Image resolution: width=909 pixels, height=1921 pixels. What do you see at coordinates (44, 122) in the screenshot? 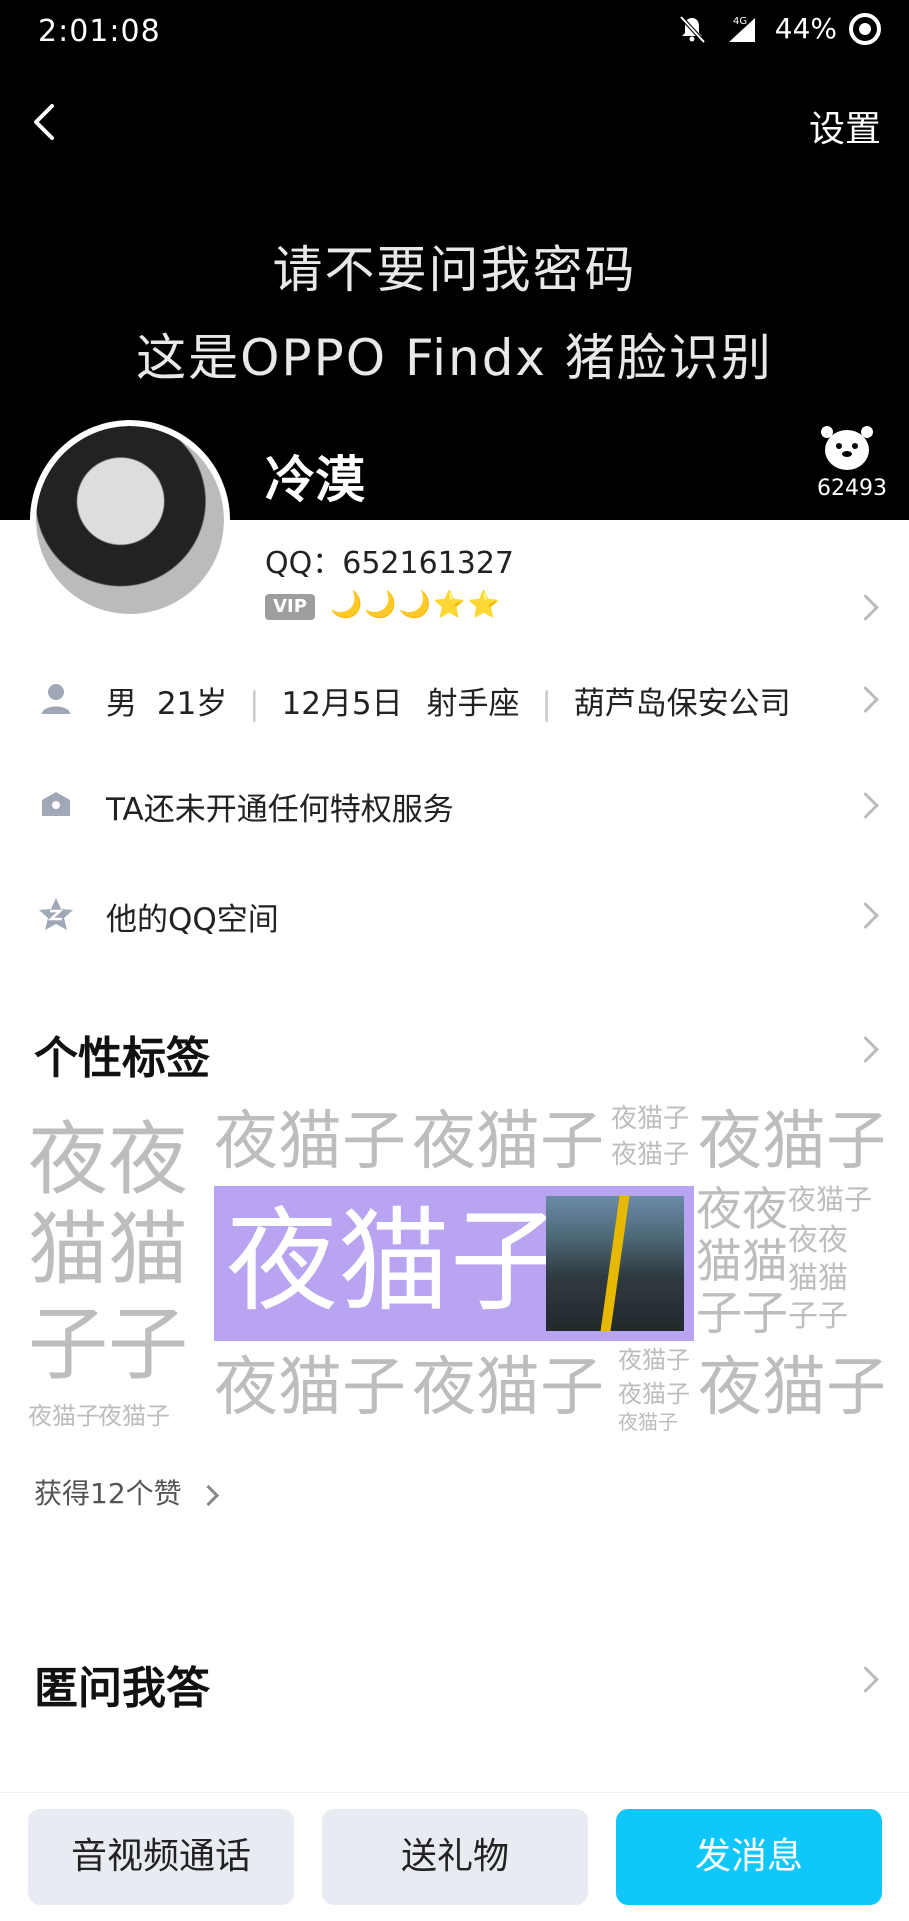
I see `back-arrow-icon` at bounding box center [44, 122].